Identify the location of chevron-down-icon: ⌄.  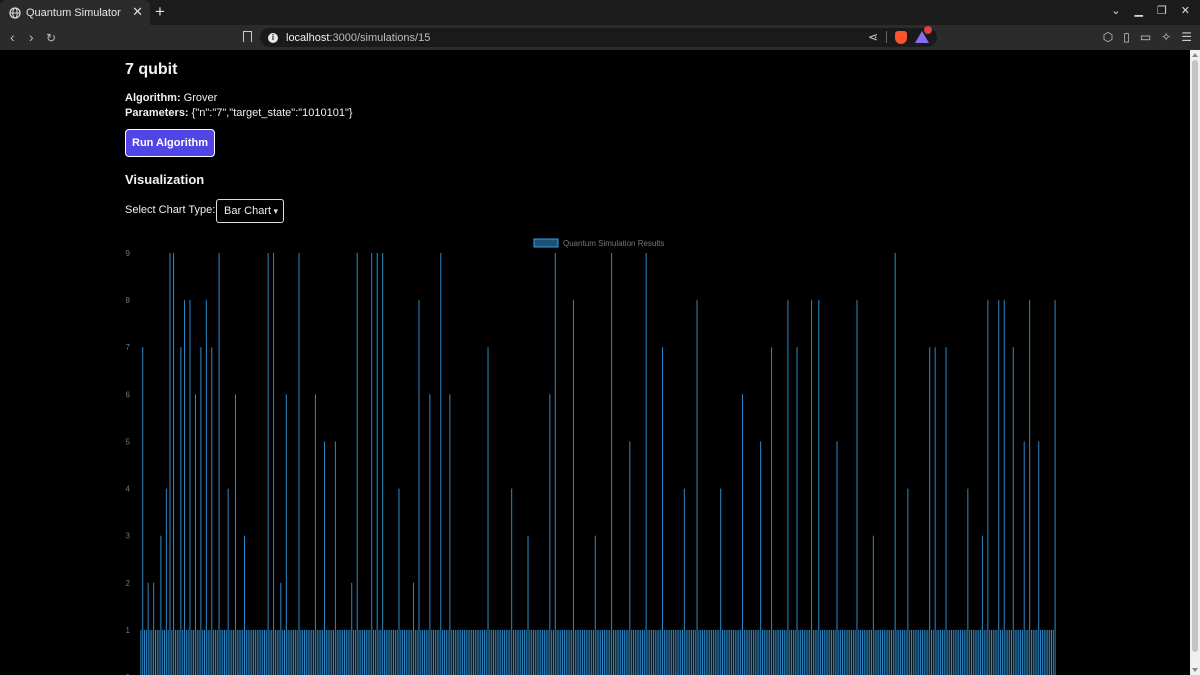
(1115, 10).